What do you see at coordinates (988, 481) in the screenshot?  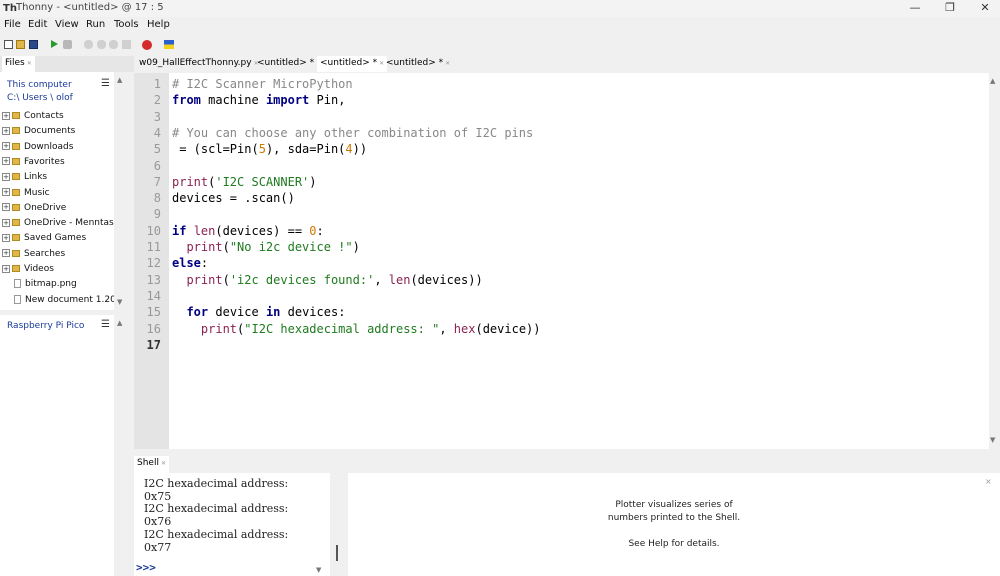 I see `plotter-close-icon: ×` at bounding box center [988, 481].